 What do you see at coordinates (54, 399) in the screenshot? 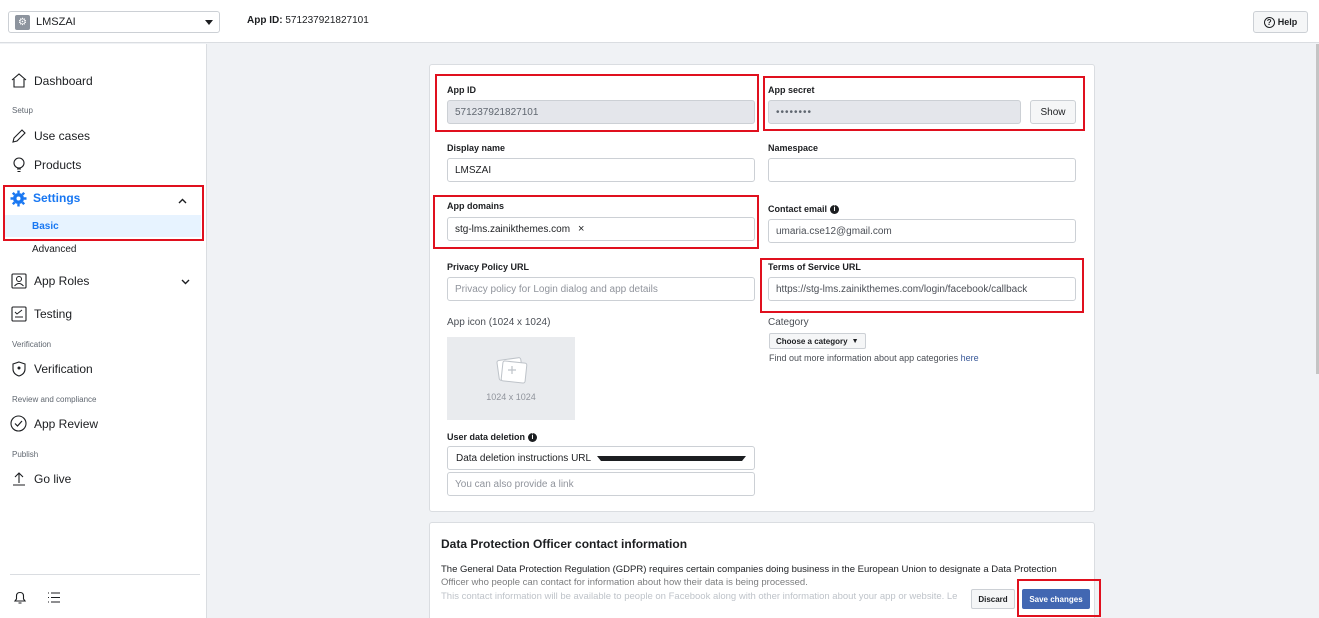
I see `sidebar-section-review: Review and compliance` at bounding box center [54, 399].